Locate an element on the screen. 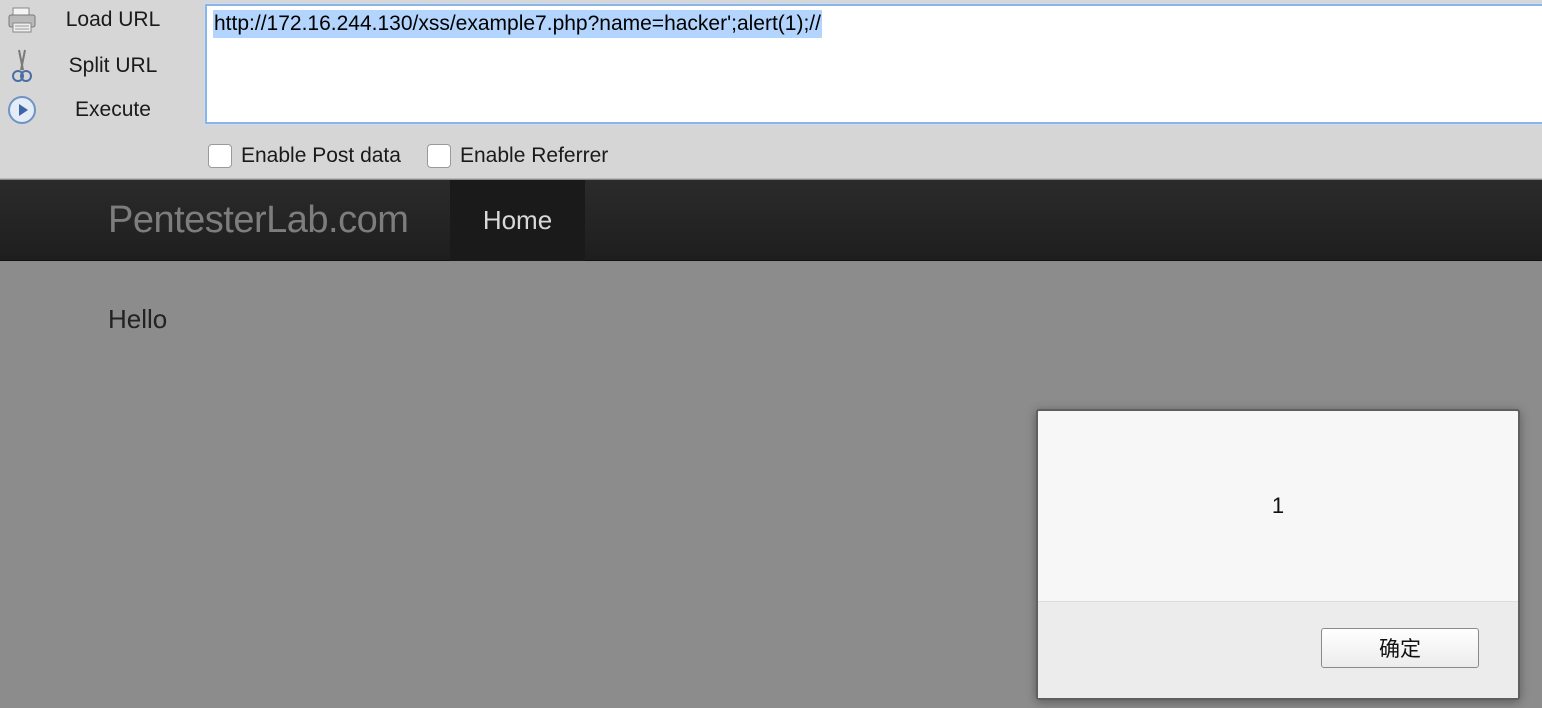  nav-item-home: Home is located at coordinates (517, 220).